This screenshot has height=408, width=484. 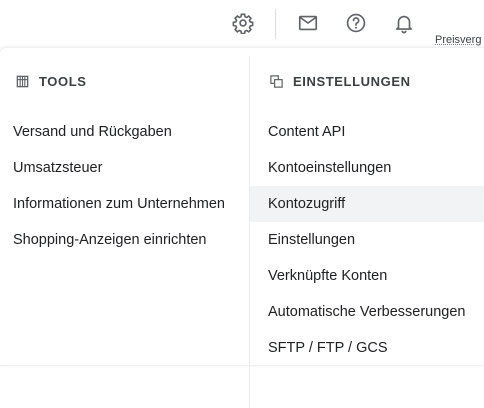 What do you see at coordinates (367, 168) in the screenshot?
I see `menu-item-kontoeinstellungen: Kontoeinstellungen` at bounding box center [367, 168].